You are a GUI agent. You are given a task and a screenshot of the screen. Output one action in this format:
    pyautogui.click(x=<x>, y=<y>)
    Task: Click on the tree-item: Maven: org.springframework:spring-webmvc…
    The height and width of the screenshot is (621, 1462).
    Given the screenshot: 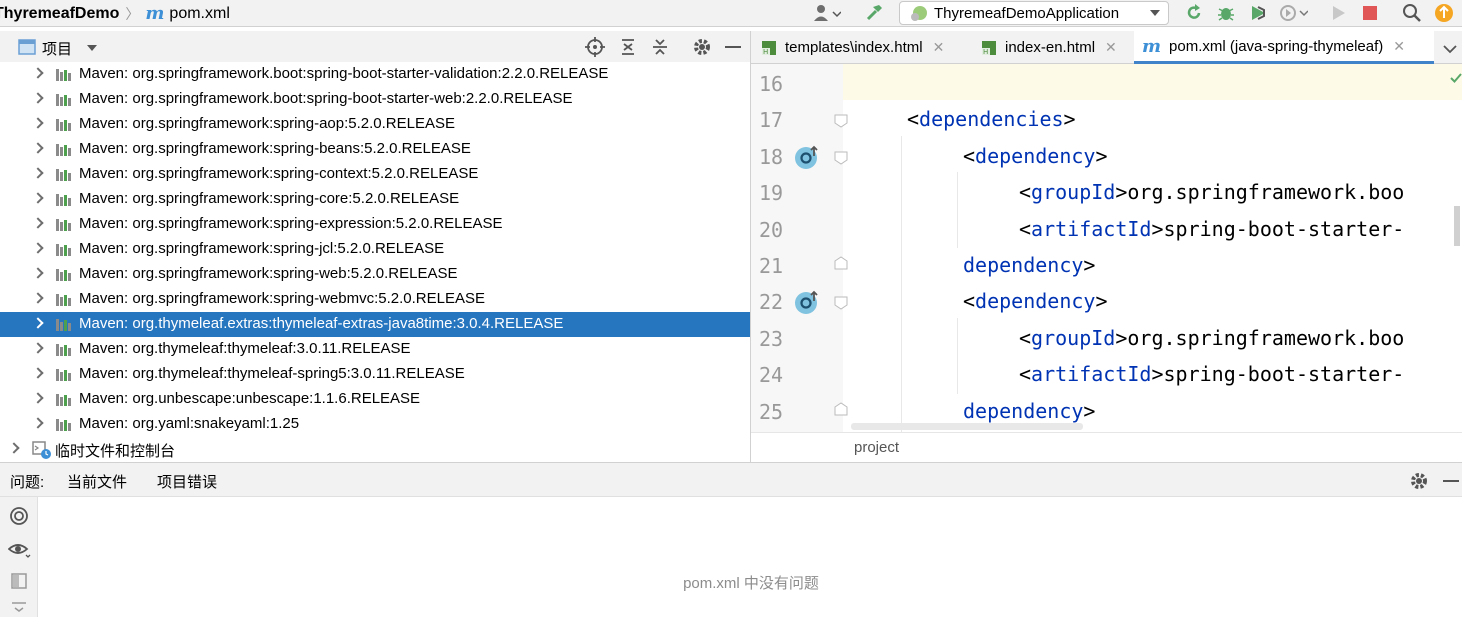 What is the action you would take?
    pyautogui.click(x=375, y=299)
    